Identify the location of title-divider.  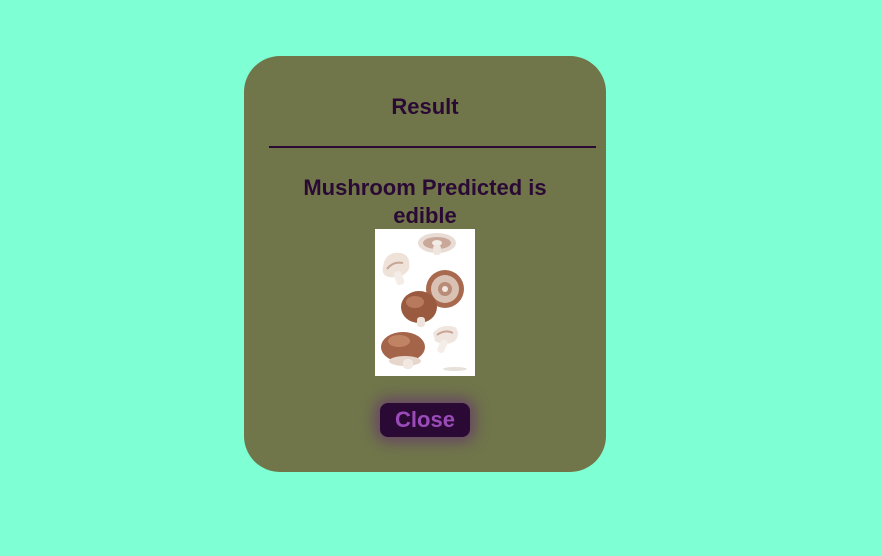
(432, 147).